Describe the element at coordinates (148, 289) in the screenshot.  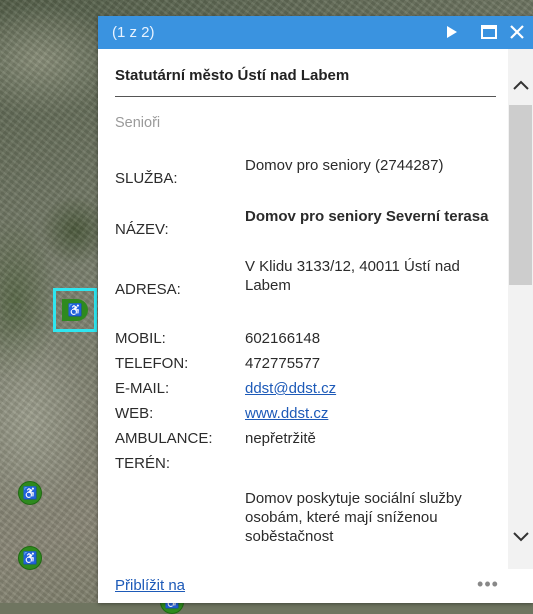
I see `label-adresa: ADRESA:` at that location.